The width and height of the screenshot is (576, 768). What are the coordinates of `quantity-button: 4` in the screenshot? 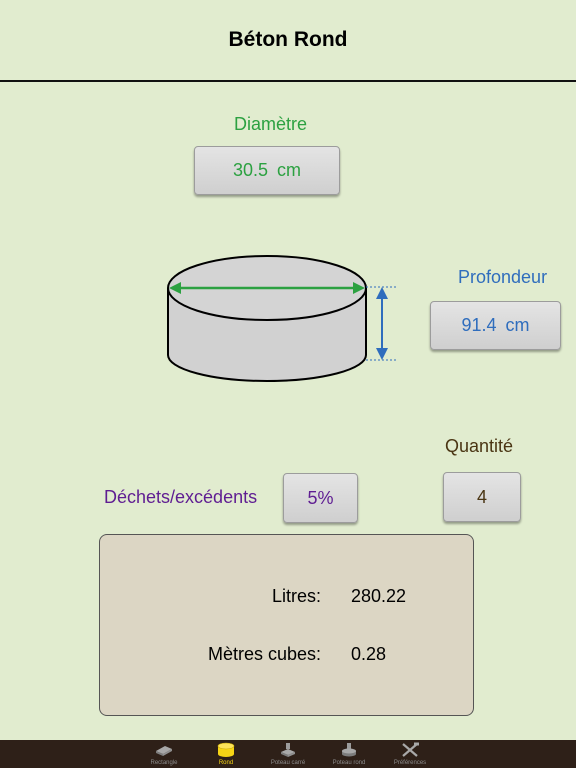 It's located at (482, 497).